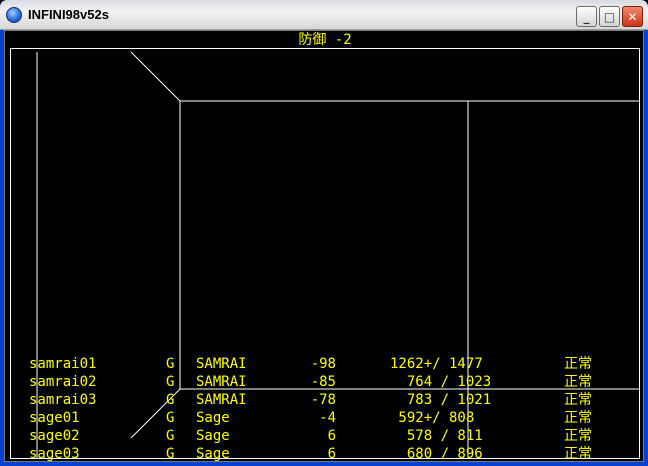 The image size is (648, 466). What do you see at coordinates (441, 400) in the screenshot?
I see `member-hp: 783 / 1021` at bounding box center [441, 400].